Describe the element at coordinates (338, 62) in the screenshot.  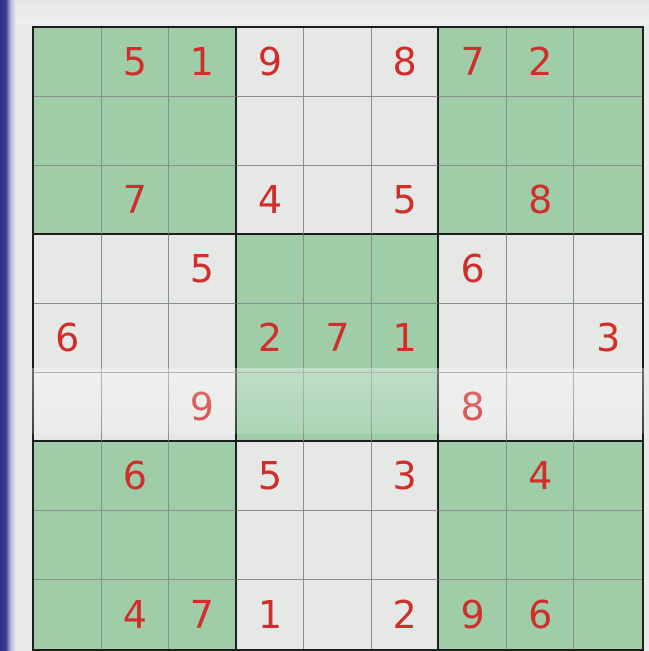
I see `sudoku-cell-r1c5` at that location.